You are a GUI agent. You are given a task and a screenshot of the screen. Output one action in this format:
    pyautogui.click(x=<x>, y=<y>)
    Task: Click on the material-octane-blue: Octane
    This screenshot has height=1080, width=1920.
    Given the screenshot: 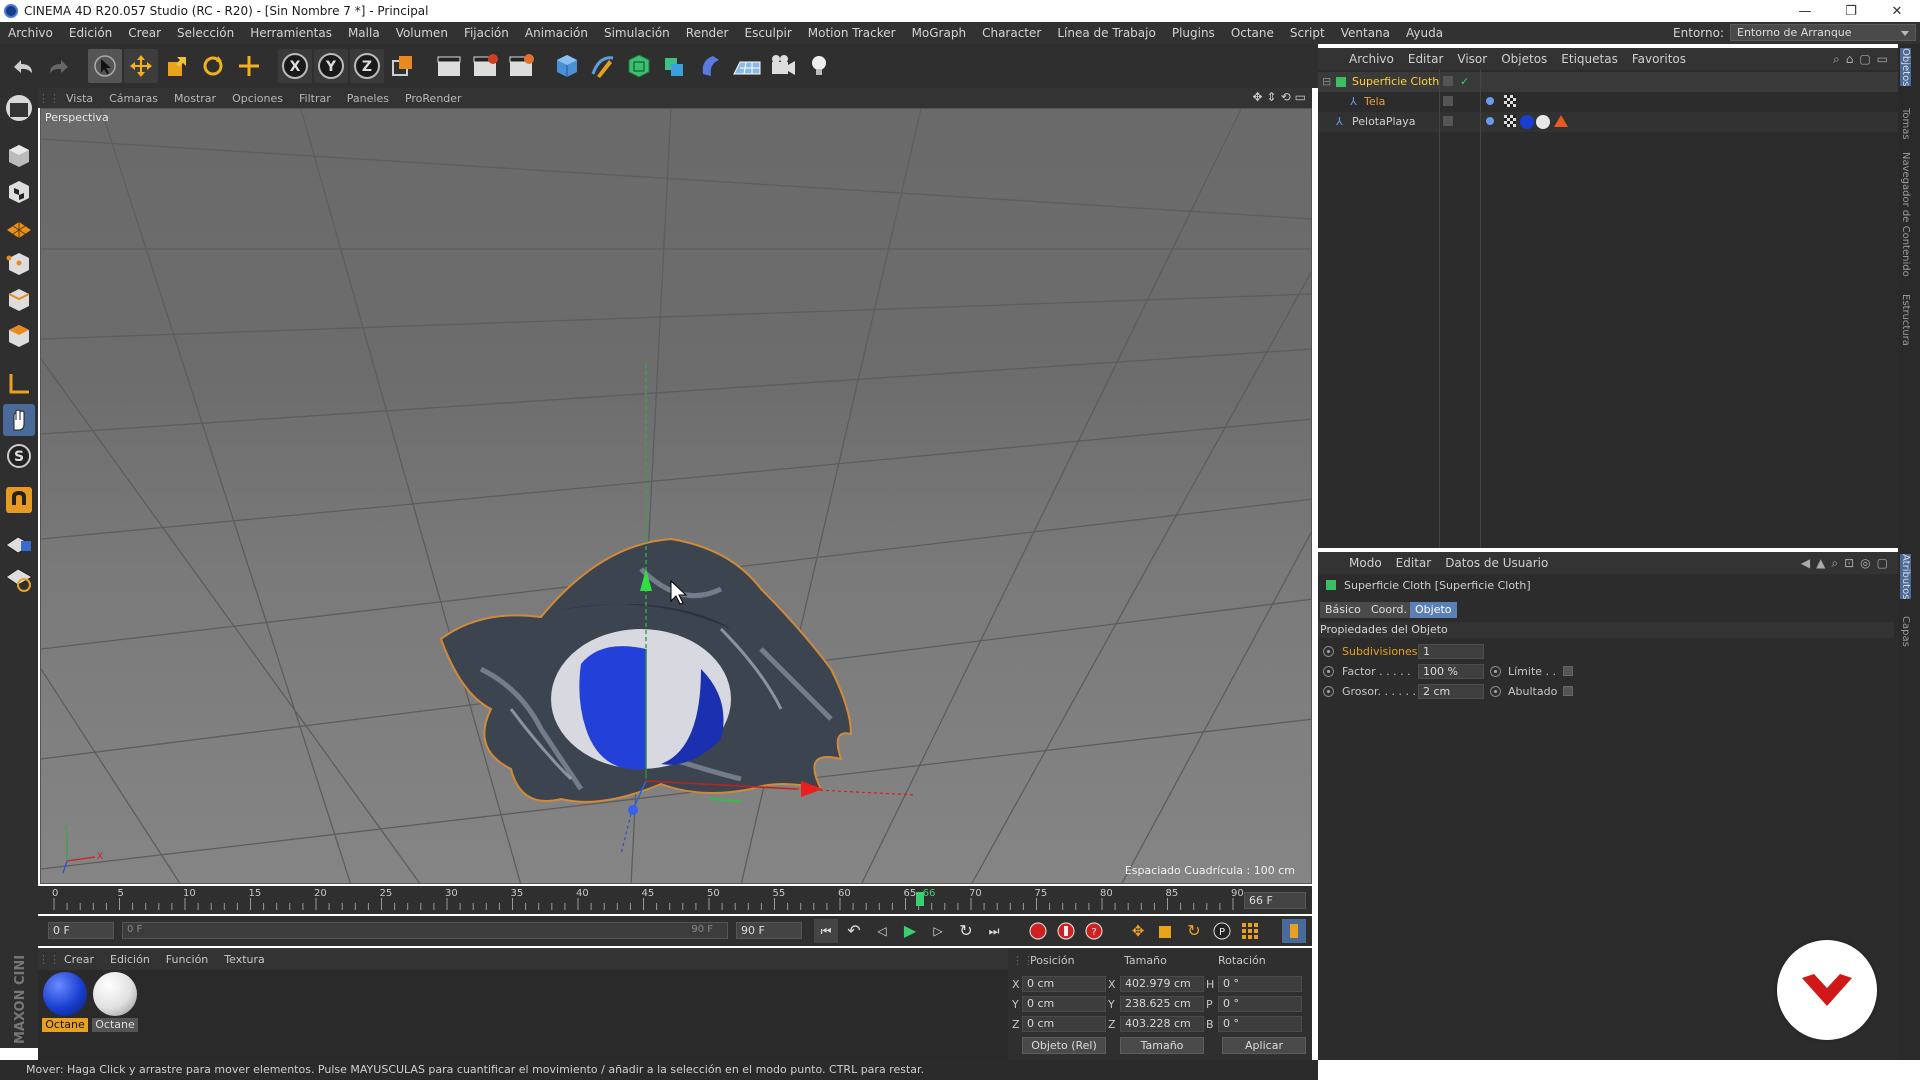 What is the action you would take?
    pyautogui.click(x=65, y=1002)
    